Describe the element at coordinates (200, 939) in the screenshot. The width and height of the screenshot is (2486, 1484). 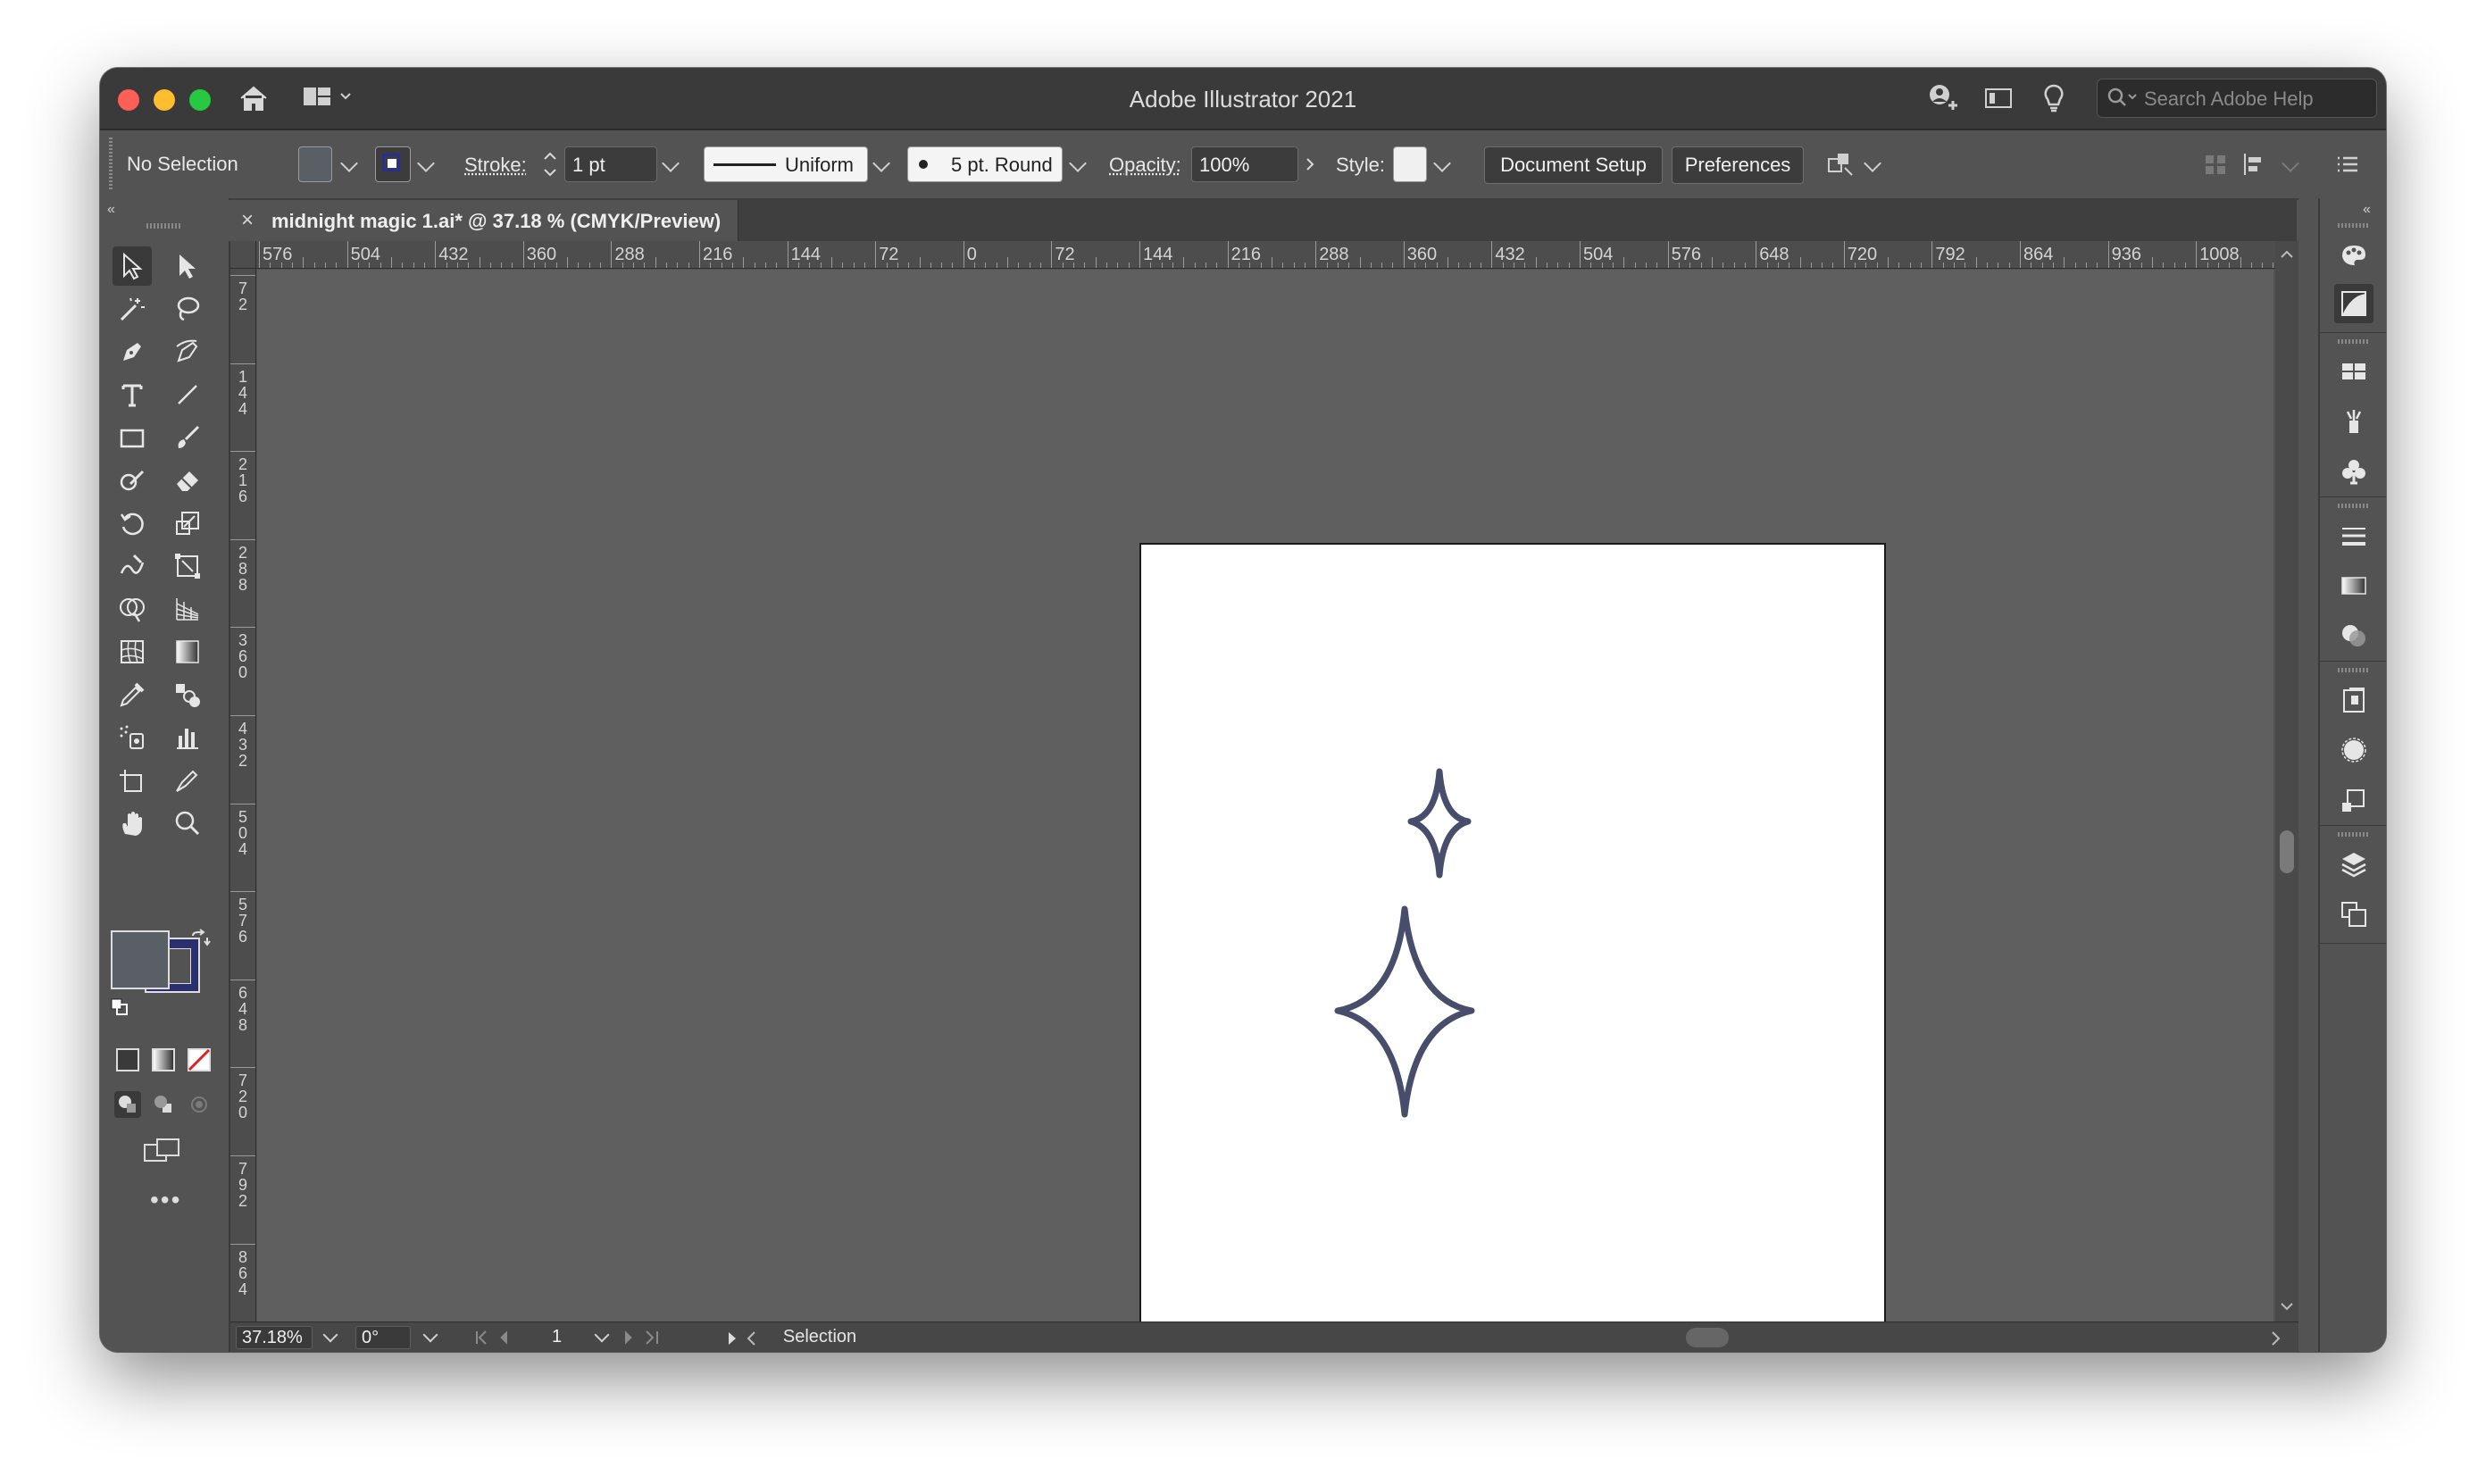
I see `swap-fill-stroke-icon` at that location.